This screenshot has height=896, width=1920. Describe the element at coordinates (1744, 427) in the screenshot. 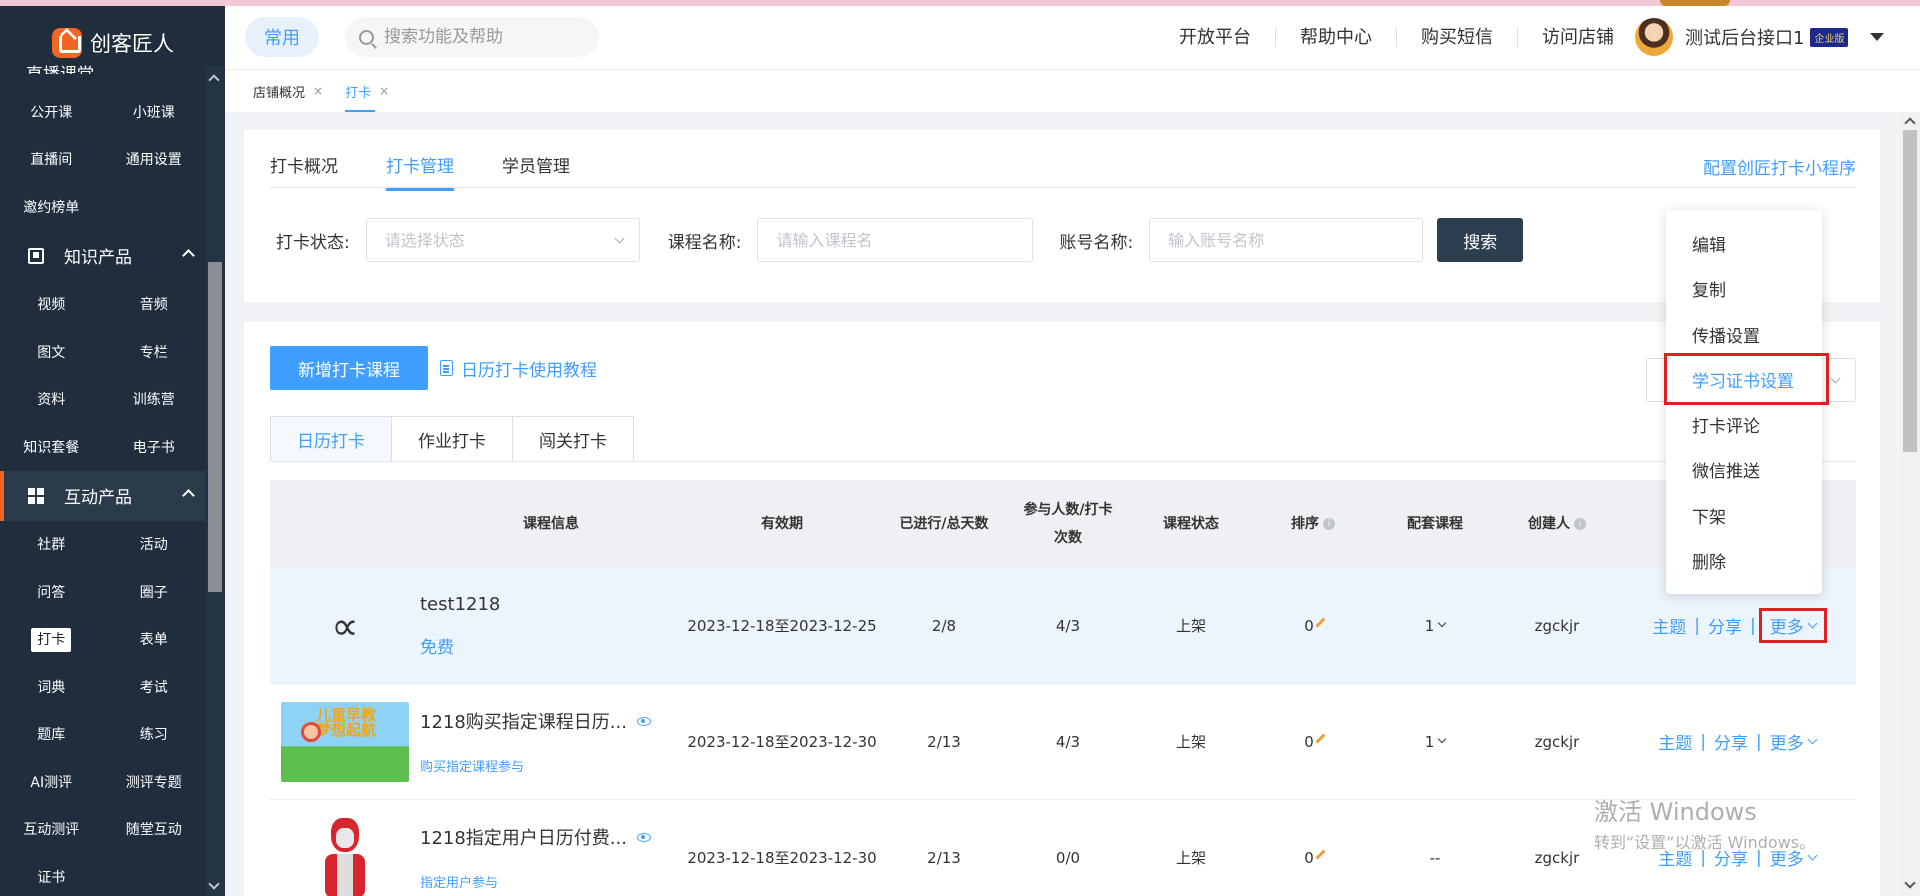

I see `menu-item-checkin-comments: 打卡评论` at that location.